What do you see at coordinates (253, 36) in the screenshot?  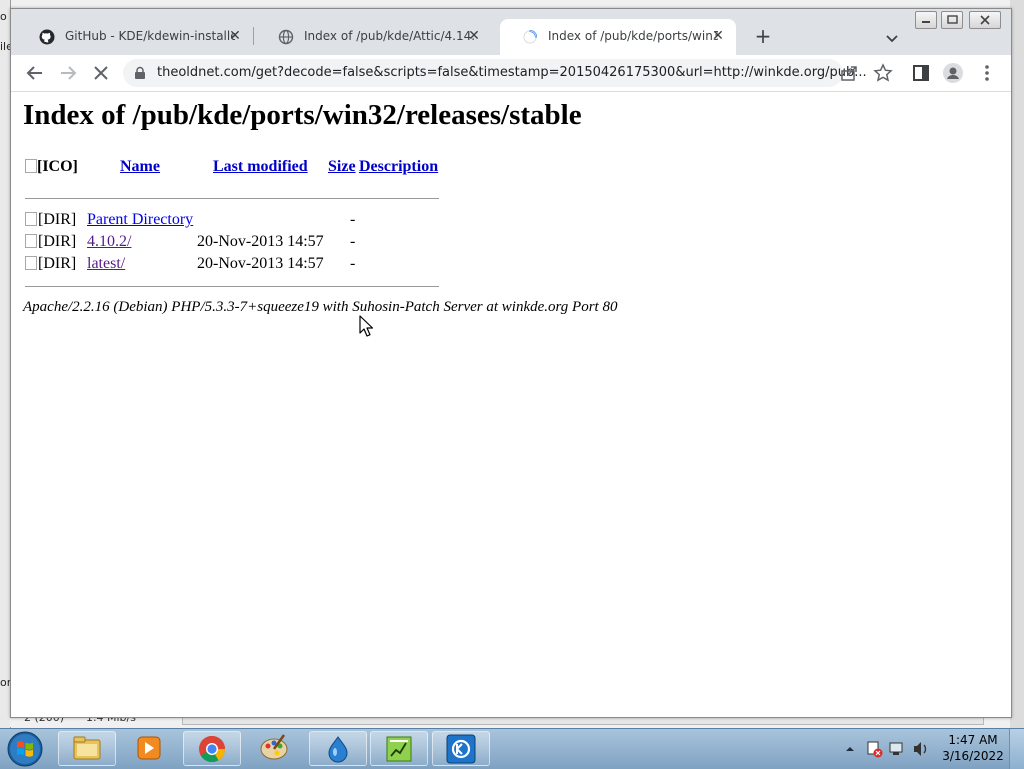 I see `tab-separator` at bounding box center [253, 36].